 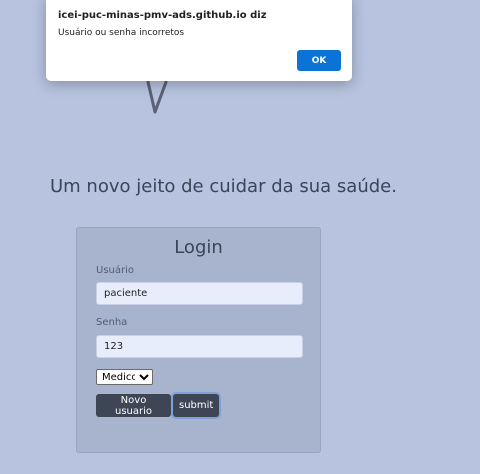 I want to click on username-input, so click(x=199, y=293).